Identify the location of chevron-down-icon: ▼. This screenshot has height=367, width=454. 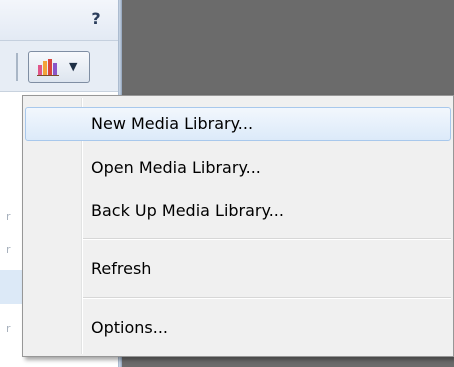
(73, 66).